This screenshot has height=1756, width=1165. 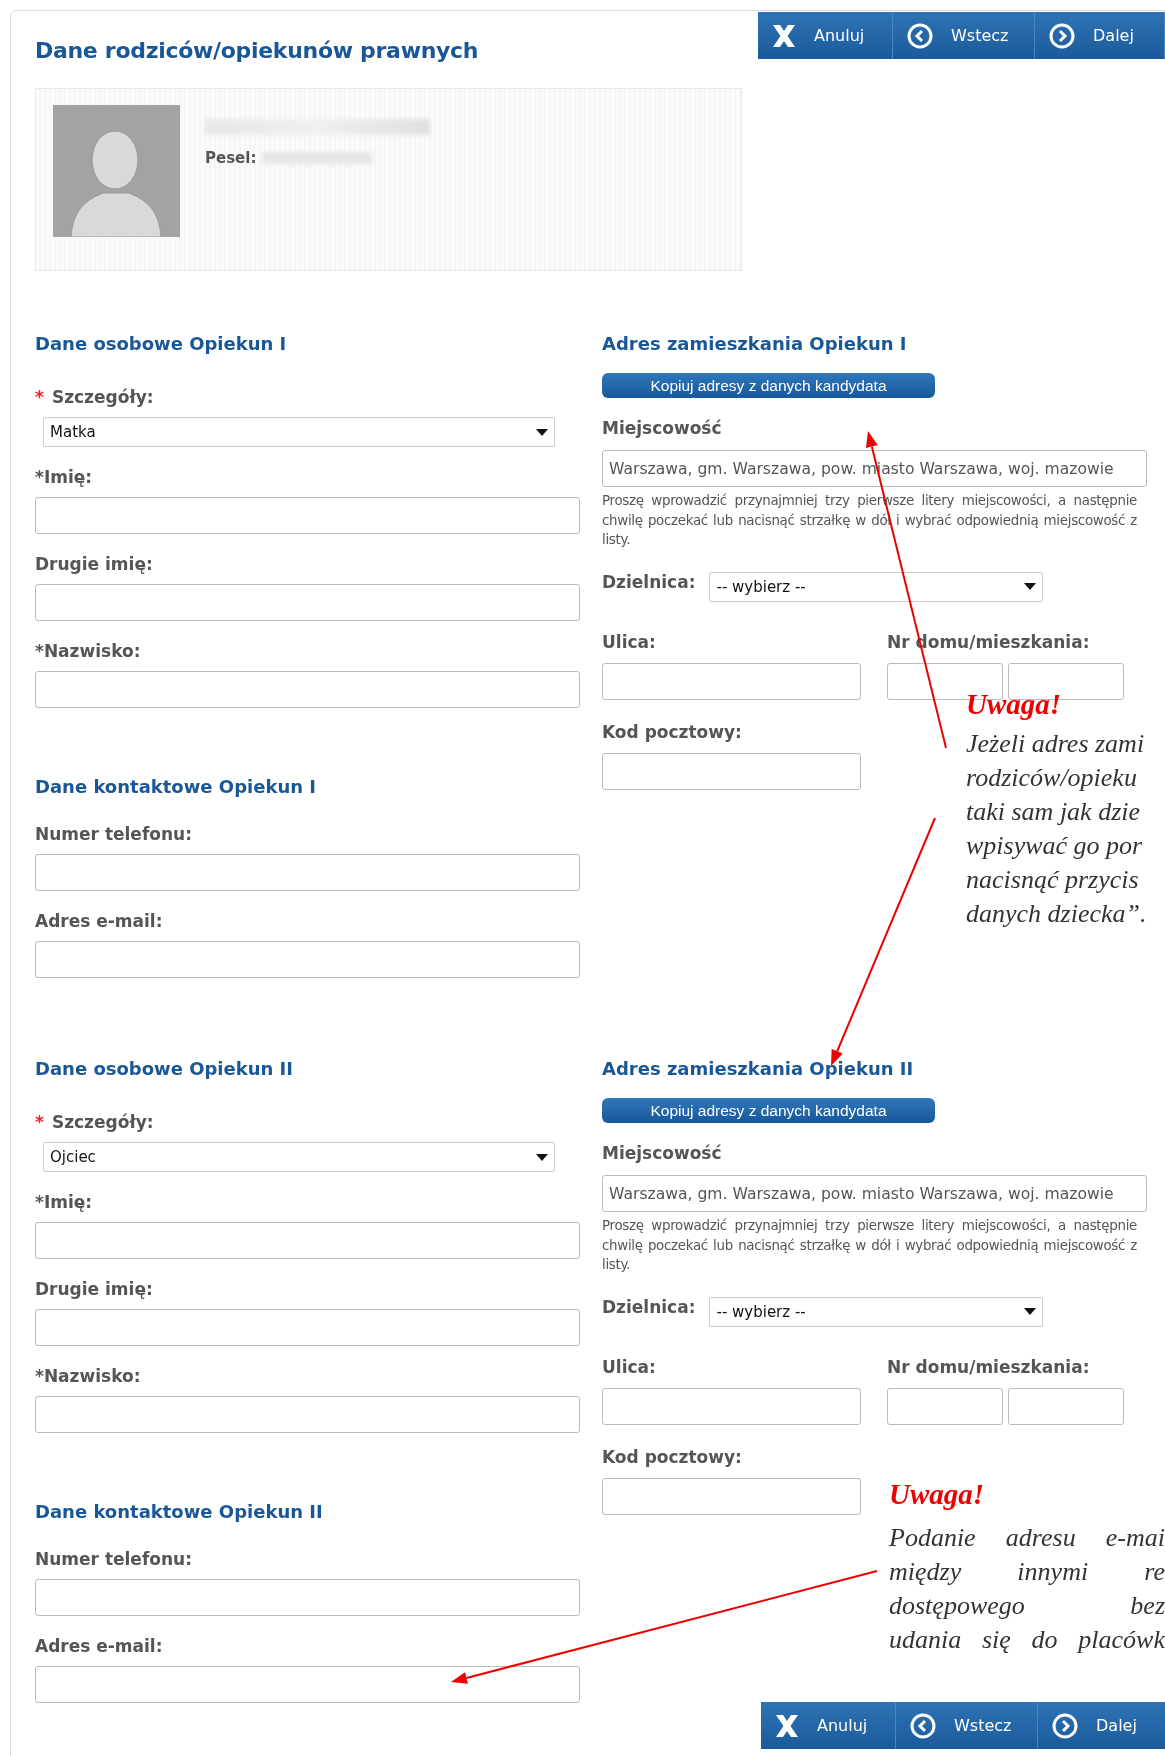 I want to click on section-heading: Dane kontaktowe Opiekun I, so click(x=176, y=787).